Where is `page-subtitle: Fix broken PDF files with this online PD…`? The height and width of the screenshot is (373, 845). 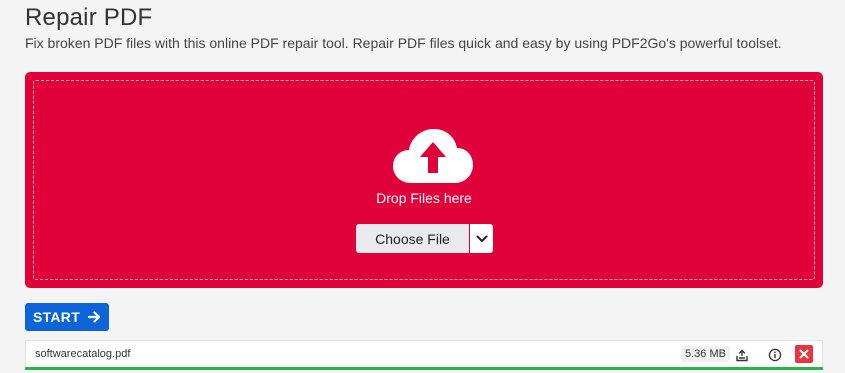 page-subtitle: Fix broken PDF files with this online PD… is located at coordinates (403, 43).